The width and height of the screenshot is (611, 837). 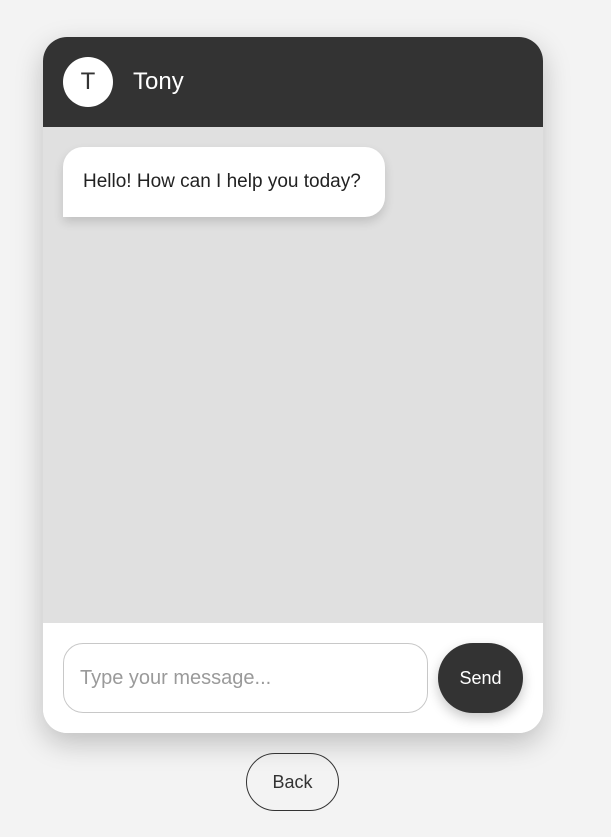 What do you see at coordinates (224, 182) in the screenshot?
I see `incoming-message: Hello! How can I help you today?` at bounding box center [224, 182].